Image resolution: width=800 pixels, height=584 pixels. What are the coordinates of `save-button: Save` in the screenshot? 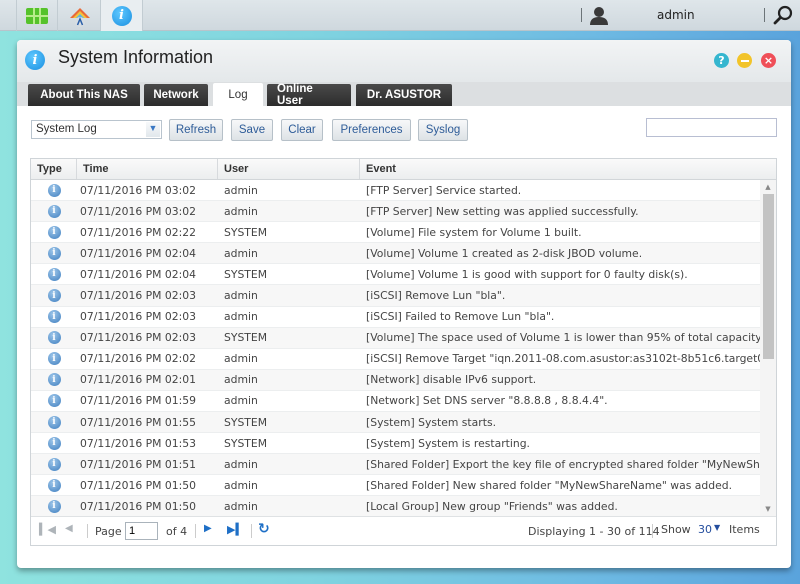 It's located at (252, 130).